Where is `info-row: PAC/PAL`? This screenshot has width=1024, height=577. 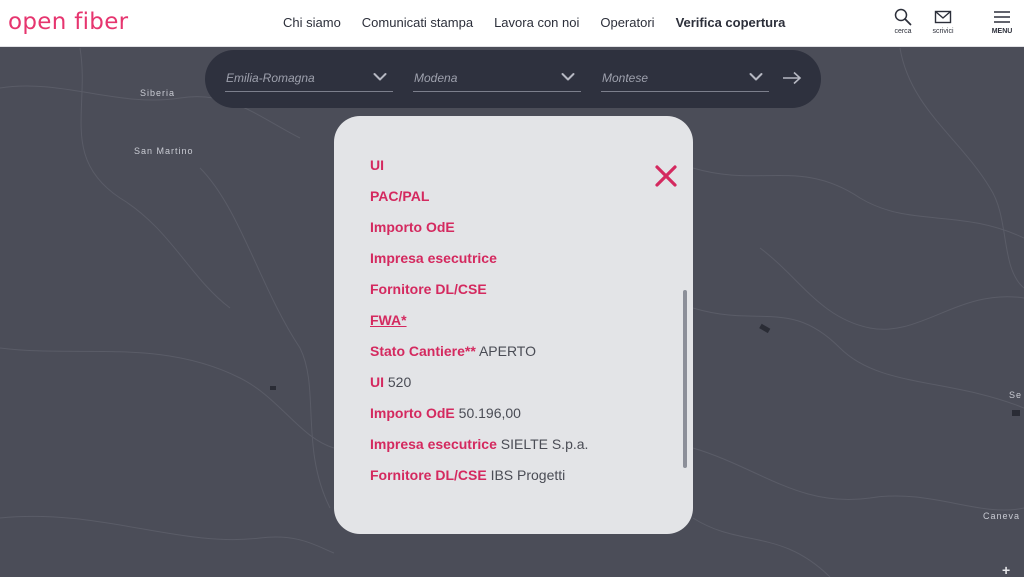 info-row: PAC/PAL is located at coordinates (479, 203).